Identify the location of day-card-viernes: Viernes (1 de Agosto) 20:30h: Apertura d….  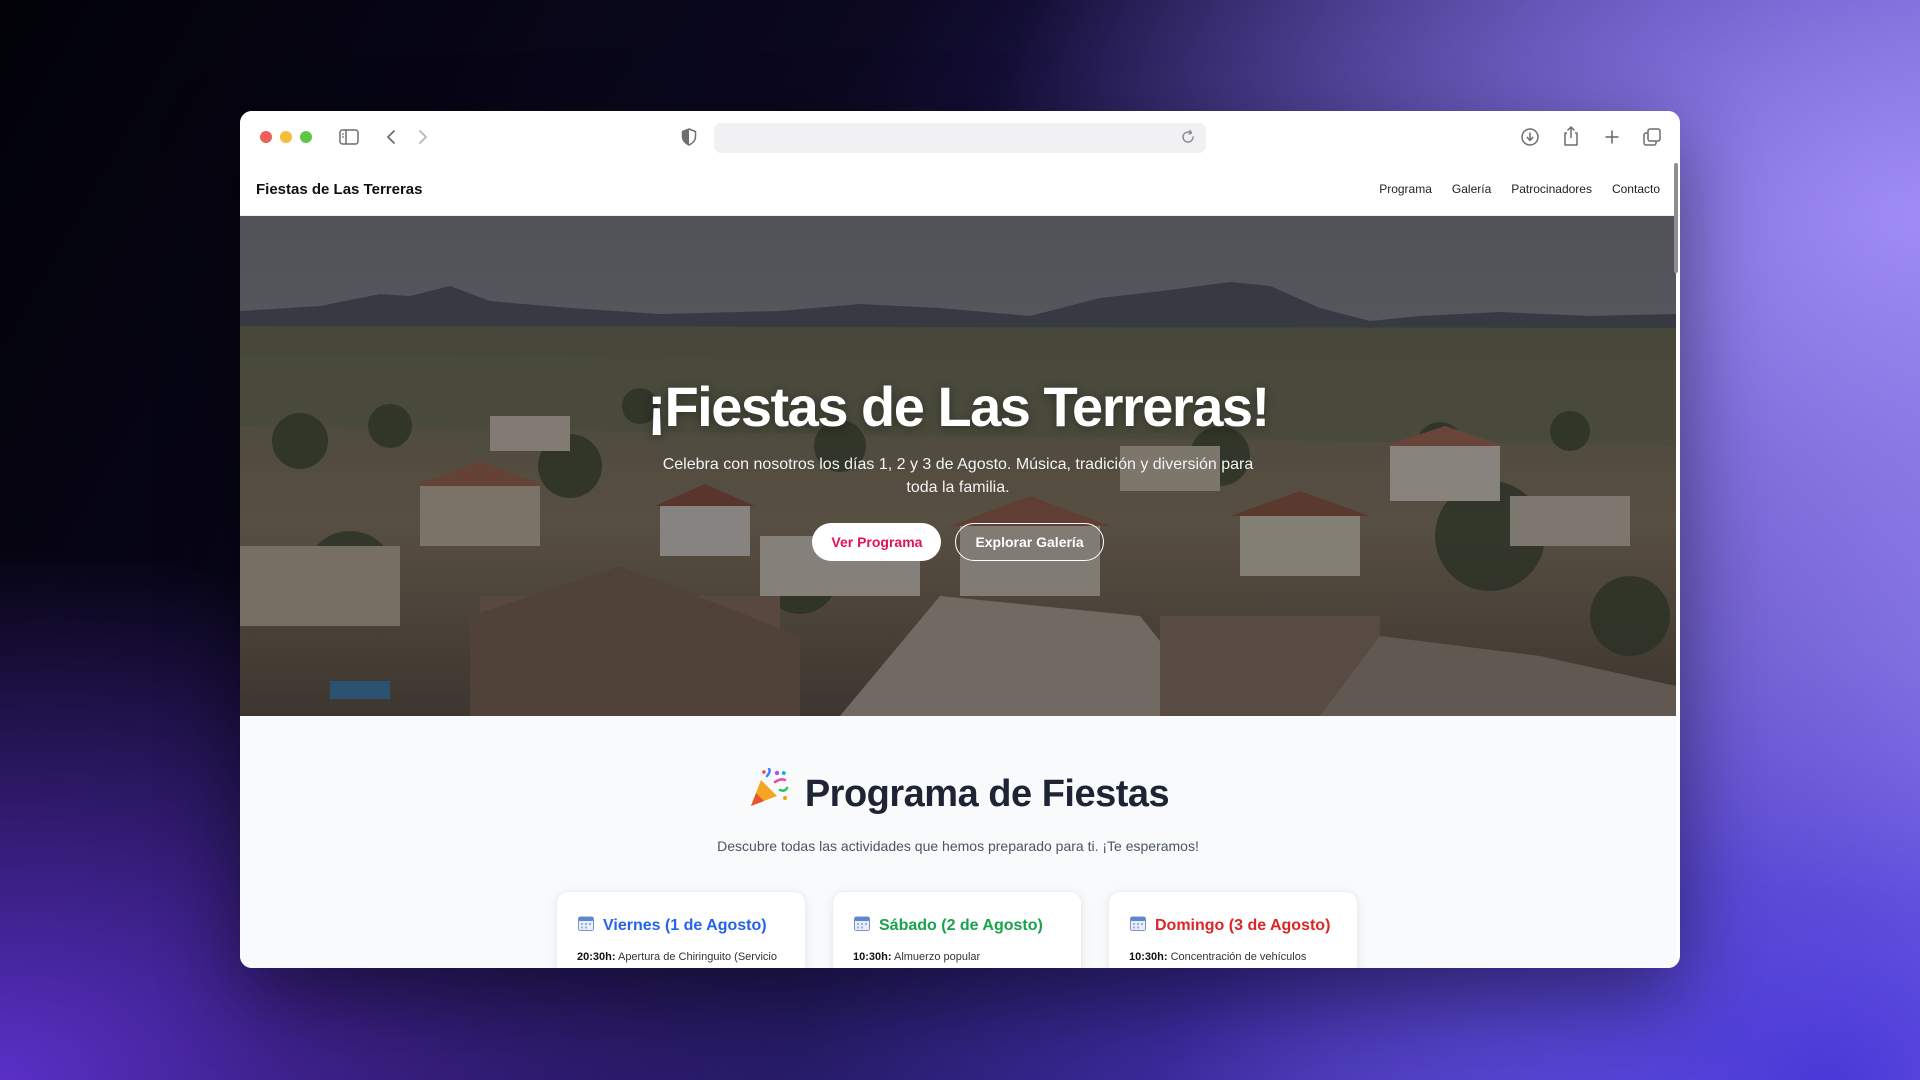
(681, 929).